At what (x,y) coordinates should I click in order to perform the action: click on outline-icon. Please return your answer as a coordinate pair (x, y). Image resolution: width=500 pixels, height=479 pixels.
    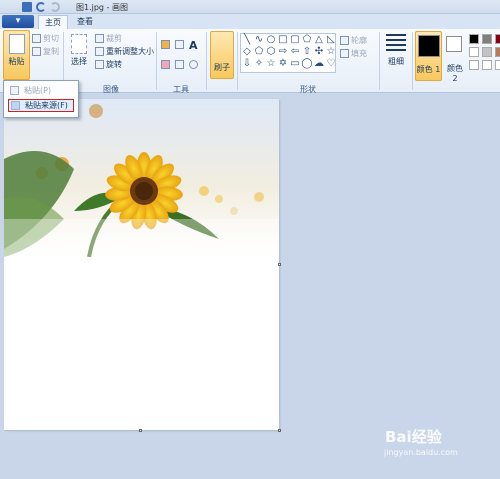
    Looking at the image, I should click on (344, 40).